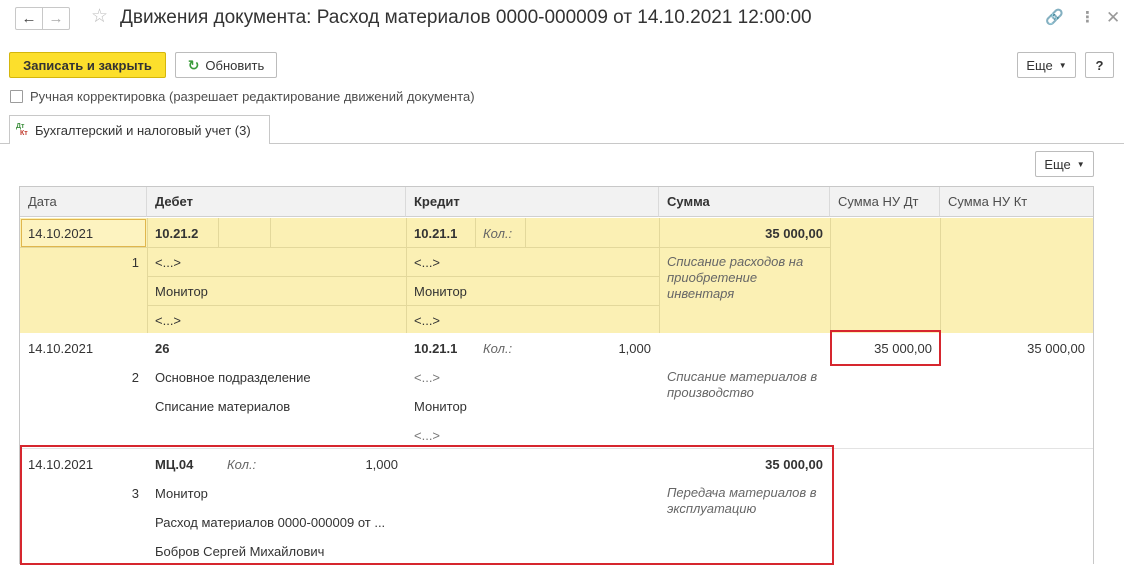 This screenshot has width=1124, height=573. Describe the element at coordinates (135, 262) in the screenshot. I see `row-number: 1` at that location.